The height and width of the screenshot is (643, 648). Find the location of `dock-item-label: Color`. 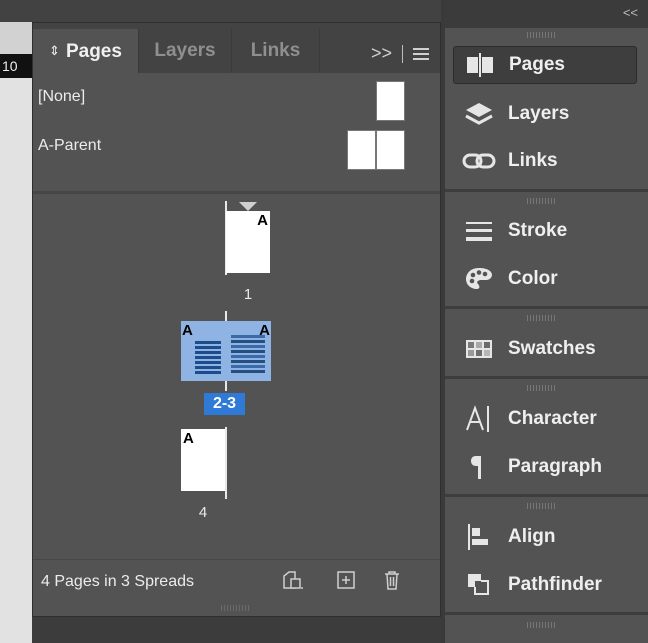

dock-item-label: Color is located at coordinates (533, 278).